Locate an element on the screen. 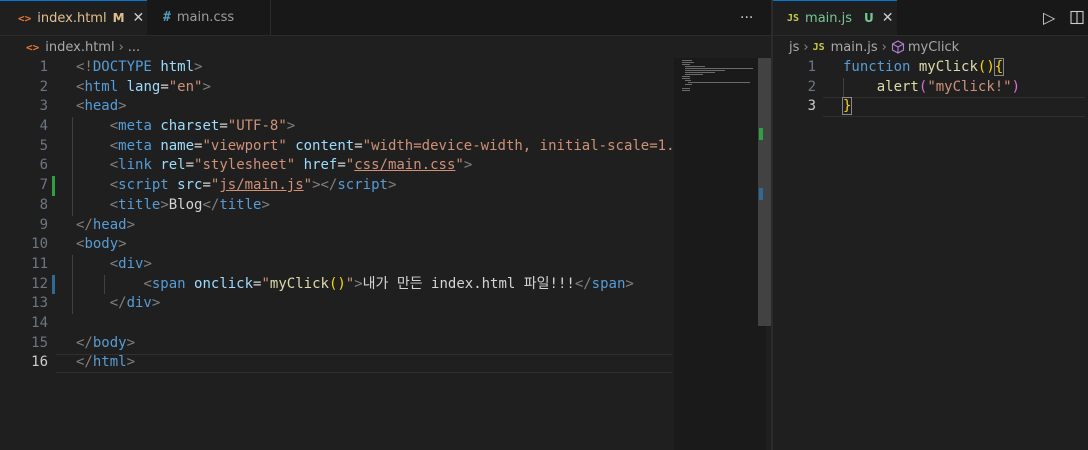 This screenshot has width=1088, height=450. minimap is located at coordinates (720, 254).